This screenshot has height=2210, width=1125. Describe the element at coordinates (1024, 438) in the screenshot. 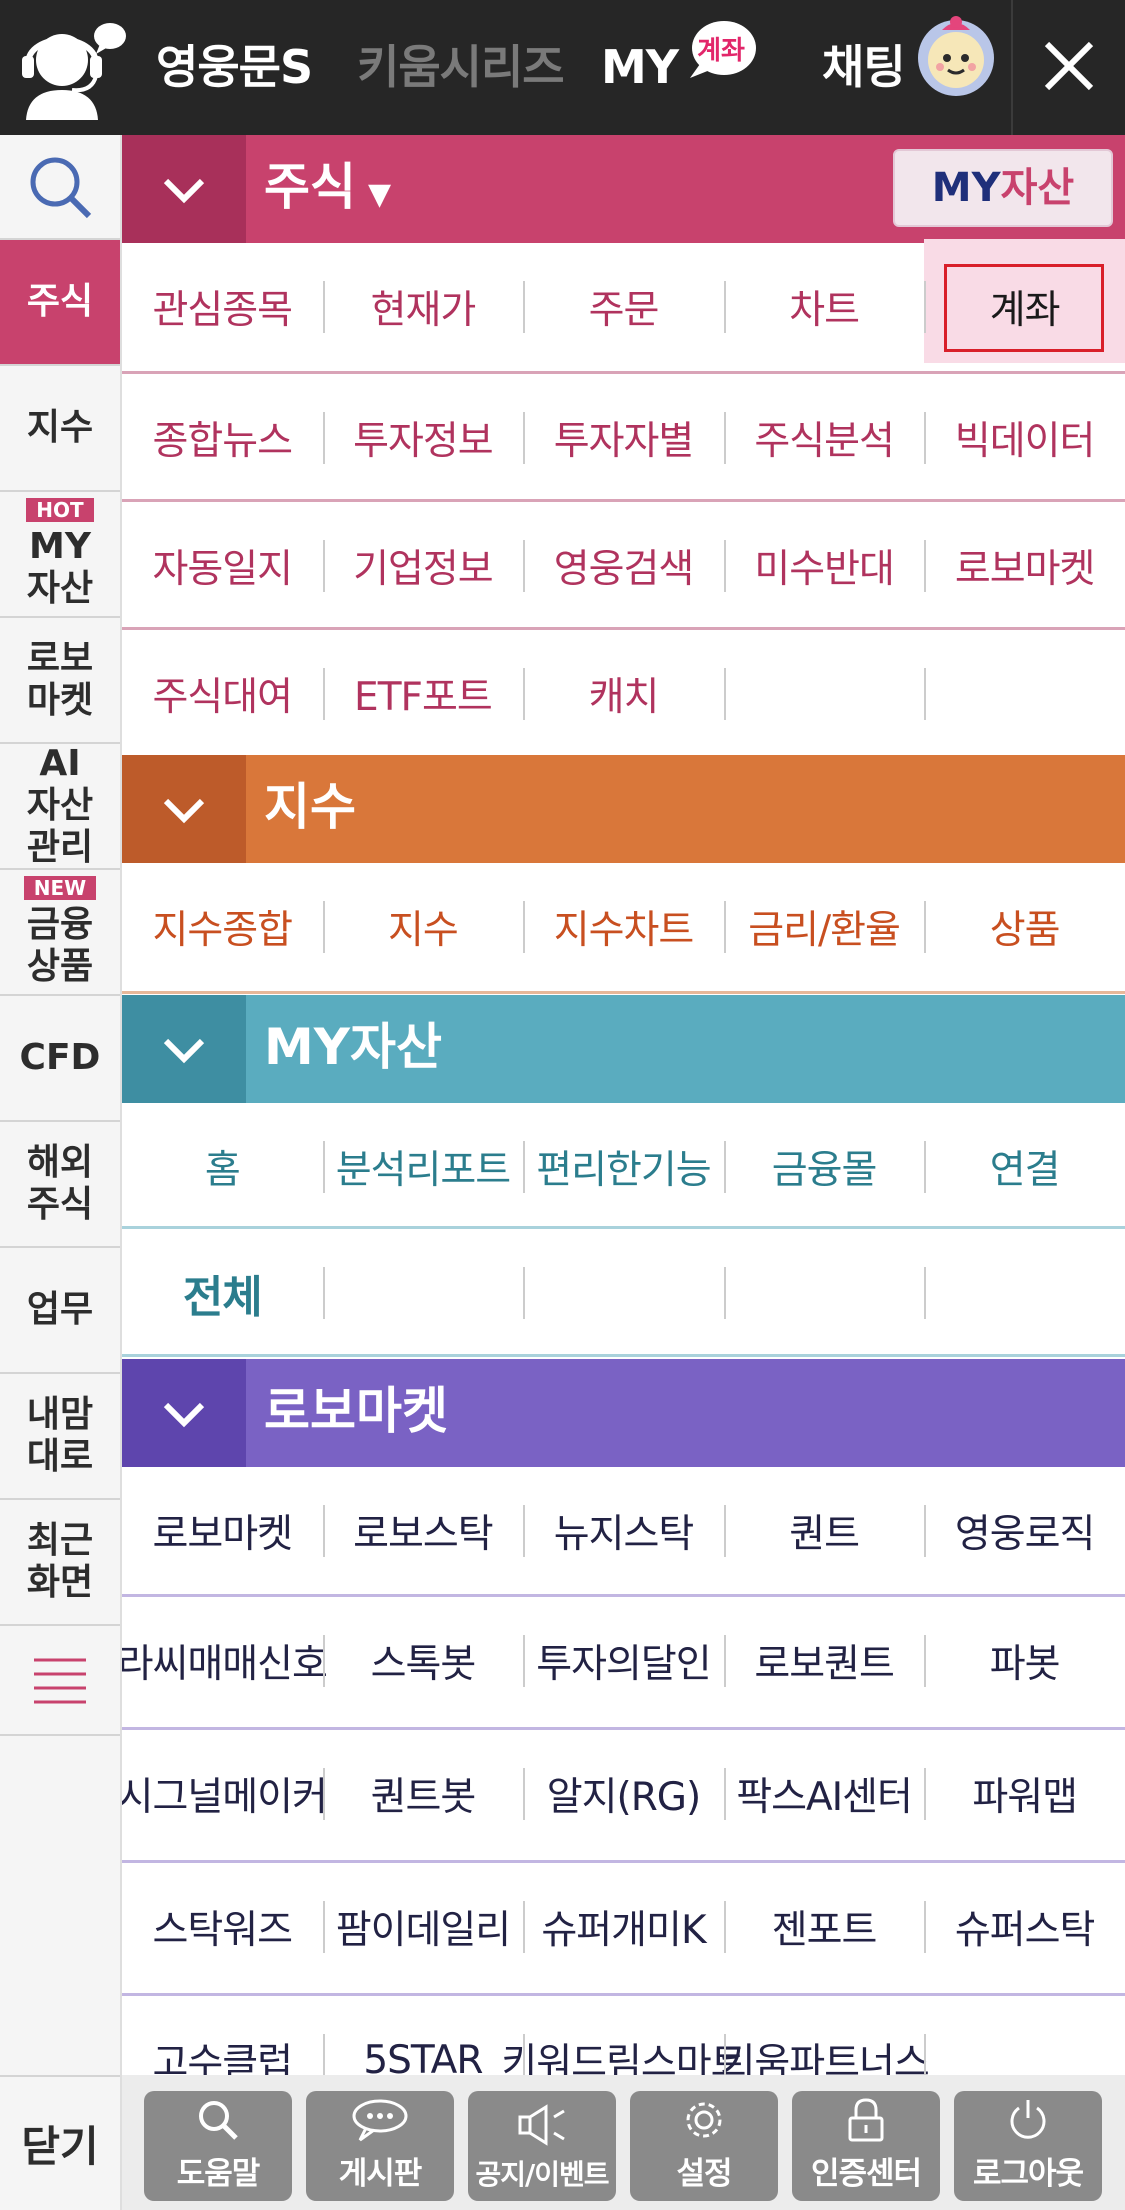

I see `menu-item-bigdata: 빅데이터` at that location.